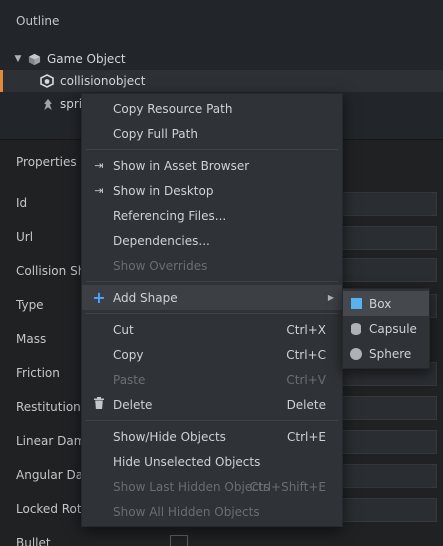 This screenshot has height=546, width=443. Describe the element at coordinates (212, 297) in the screenshot. I see `menu-item-add-shape: + Add Shape ▶` at that location.